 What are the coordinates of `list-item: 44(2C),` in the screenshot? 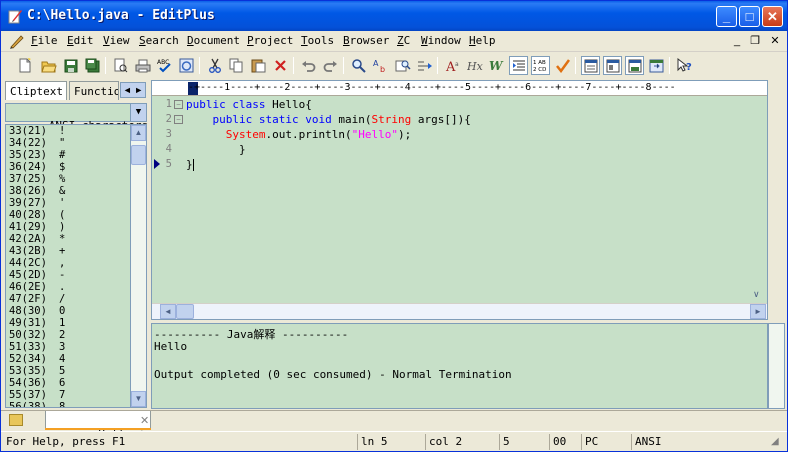 It's located at (68, 263).